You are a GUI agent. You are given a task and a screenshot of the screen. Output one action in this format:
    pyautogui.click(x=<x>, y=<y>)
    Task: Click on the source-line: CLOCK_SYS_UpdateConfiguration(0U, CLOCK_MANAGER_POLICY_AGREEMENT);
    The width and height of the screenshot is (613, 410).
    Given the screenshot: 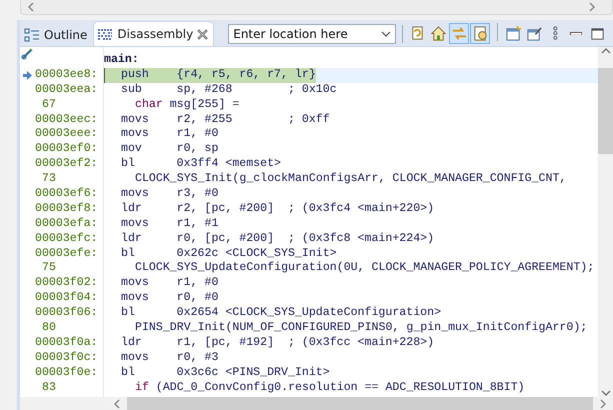 What is the action you would take?
    pyautogui.click(x=364, y=267)
    